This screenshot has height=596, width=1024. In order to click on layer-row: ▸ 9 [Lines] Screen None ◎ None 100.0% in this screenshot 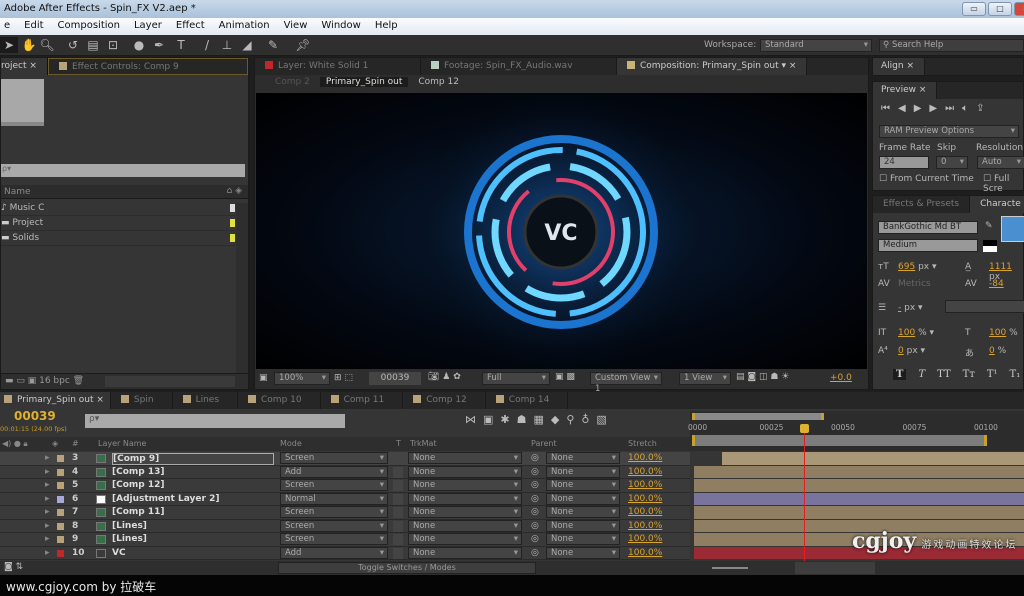, I will do `click(345, 540)`.